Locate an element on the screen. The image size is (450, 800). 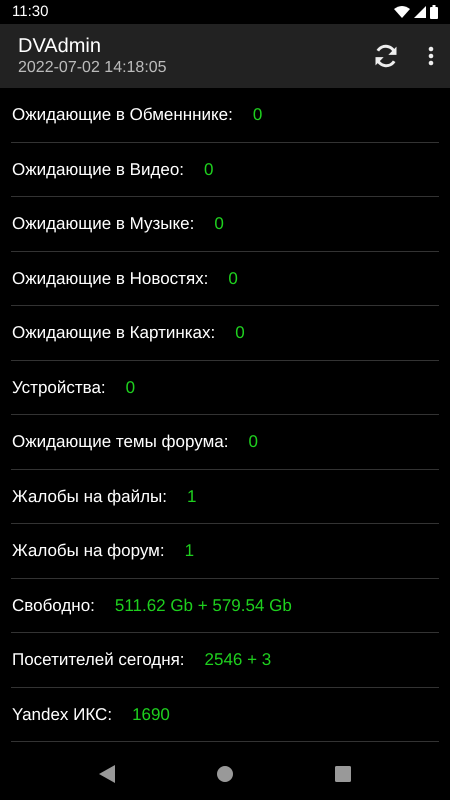
stat-label: Ожидающие в Видео: is located at coordinates (98, 169).